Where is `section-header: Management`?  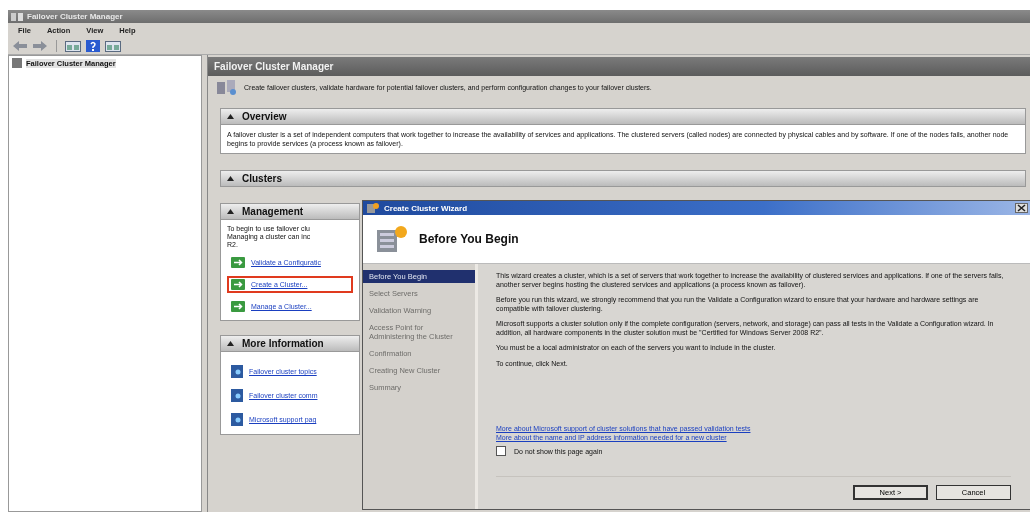 section-header: Management is located at coordinates (290, 211).